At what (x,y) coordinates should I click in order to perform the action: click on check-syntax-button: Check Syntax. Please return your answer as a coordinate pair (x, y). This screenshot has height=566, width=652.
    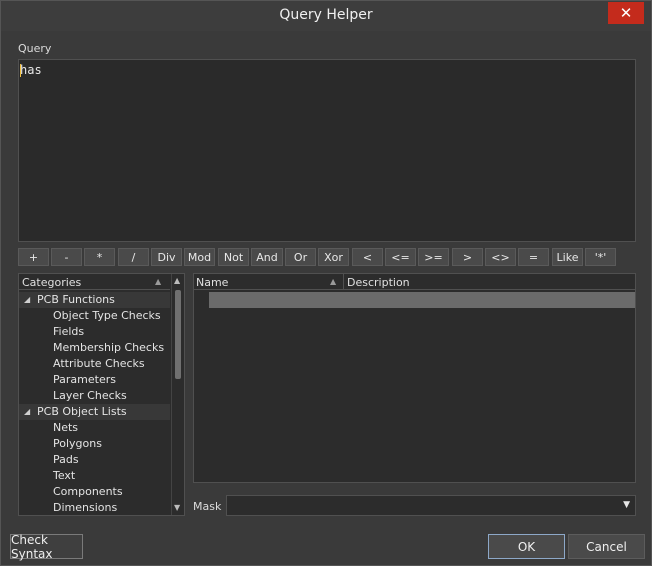
    Looking at the image, I should click on (46, 547).